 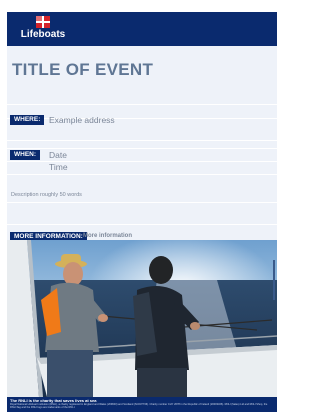 What do you see at coordinates (82, 120) in the screenshot?
I see `where-value: Example address` at bounding box center [82, 120].